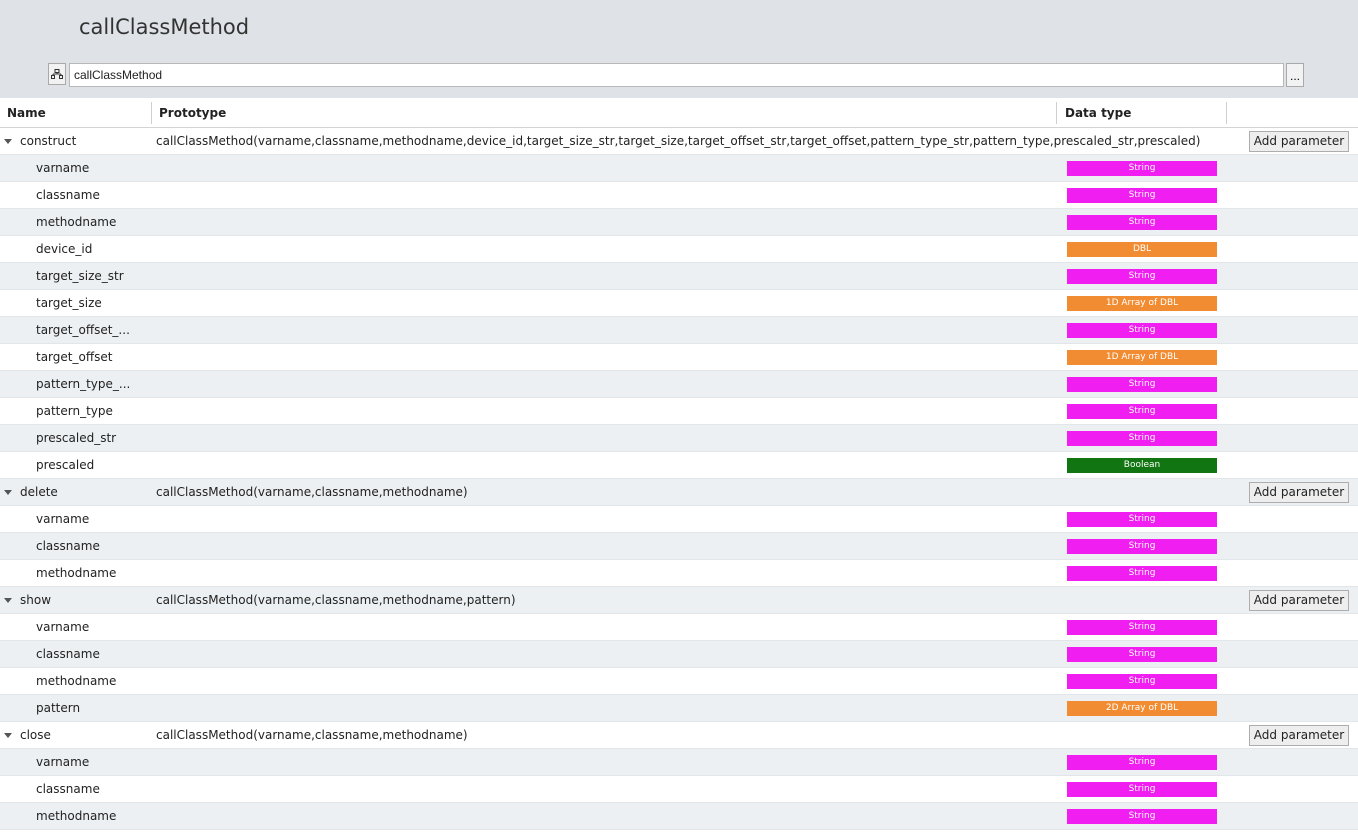 The width and height of the screenshot is (1358, 833). Describe the element at coordinates (39, 492) in the screenshot. I see `method-name: delete` at that location.